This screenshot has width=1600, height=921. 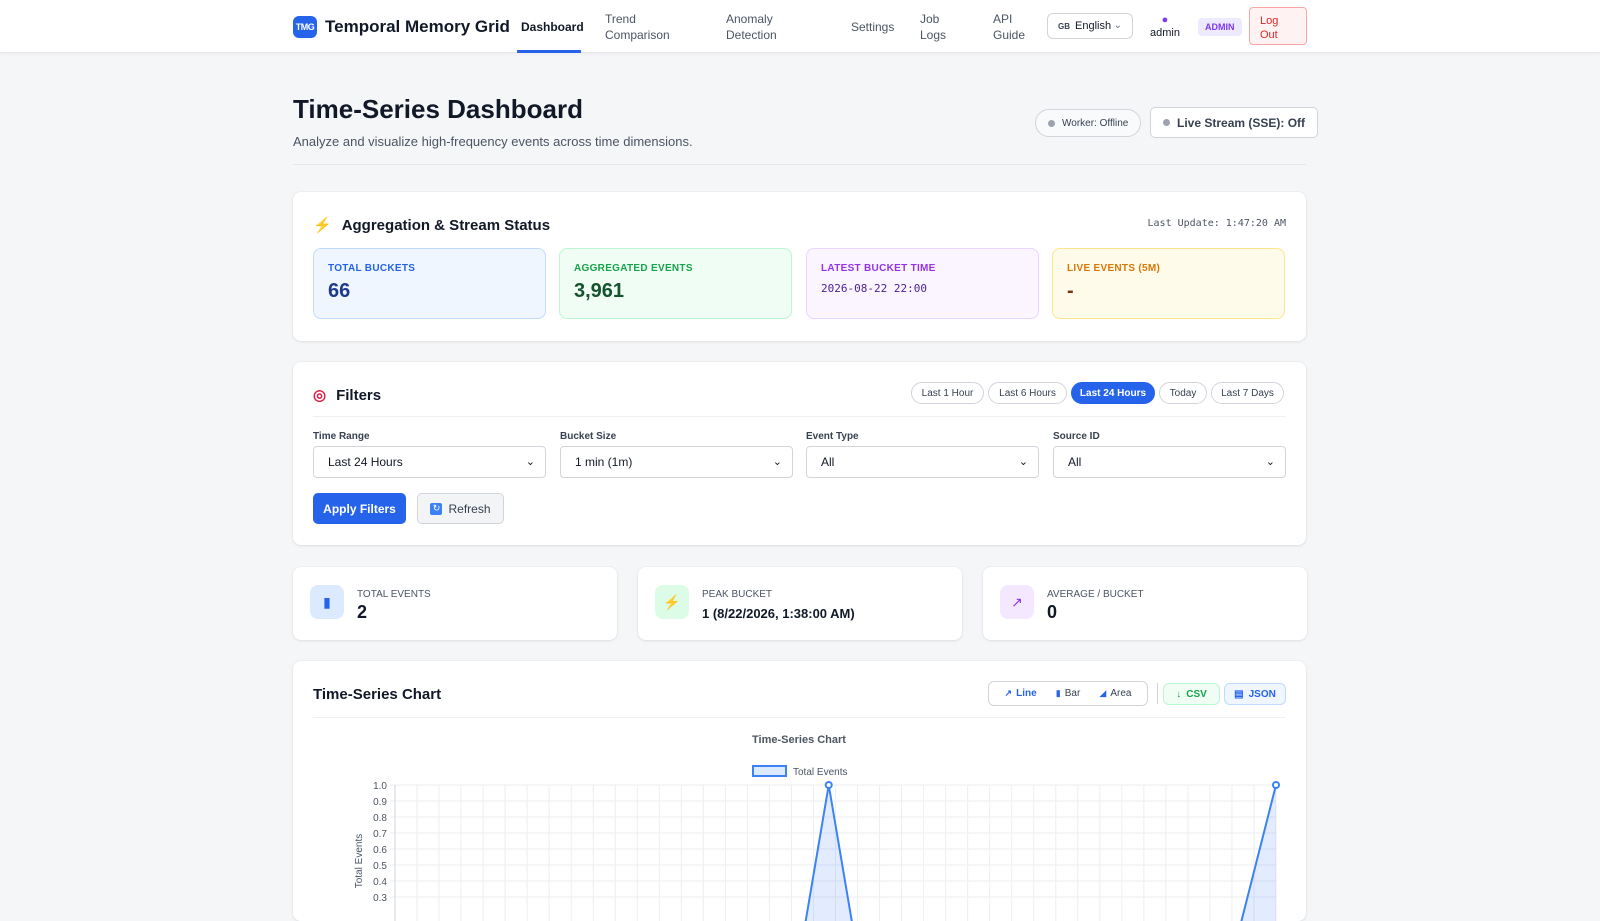 What do you see at coordinates (799, 416) in the screenshot?
I see `filters-divider` at bounding box center [799, 416].